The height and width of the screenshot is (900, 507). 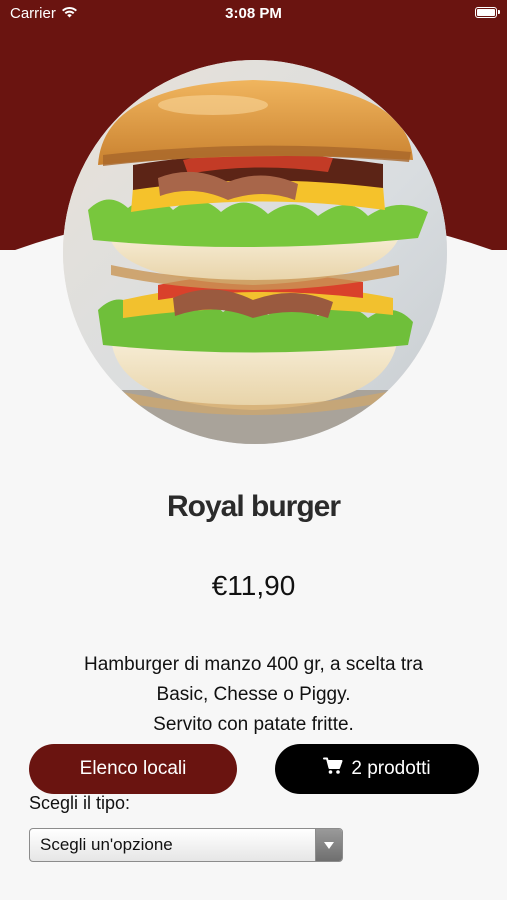 What do you see at coordinates (106, 844) in the screenshot?
I see `type-select-value: Scegli un'opzione` at bounding box center [106, 844].